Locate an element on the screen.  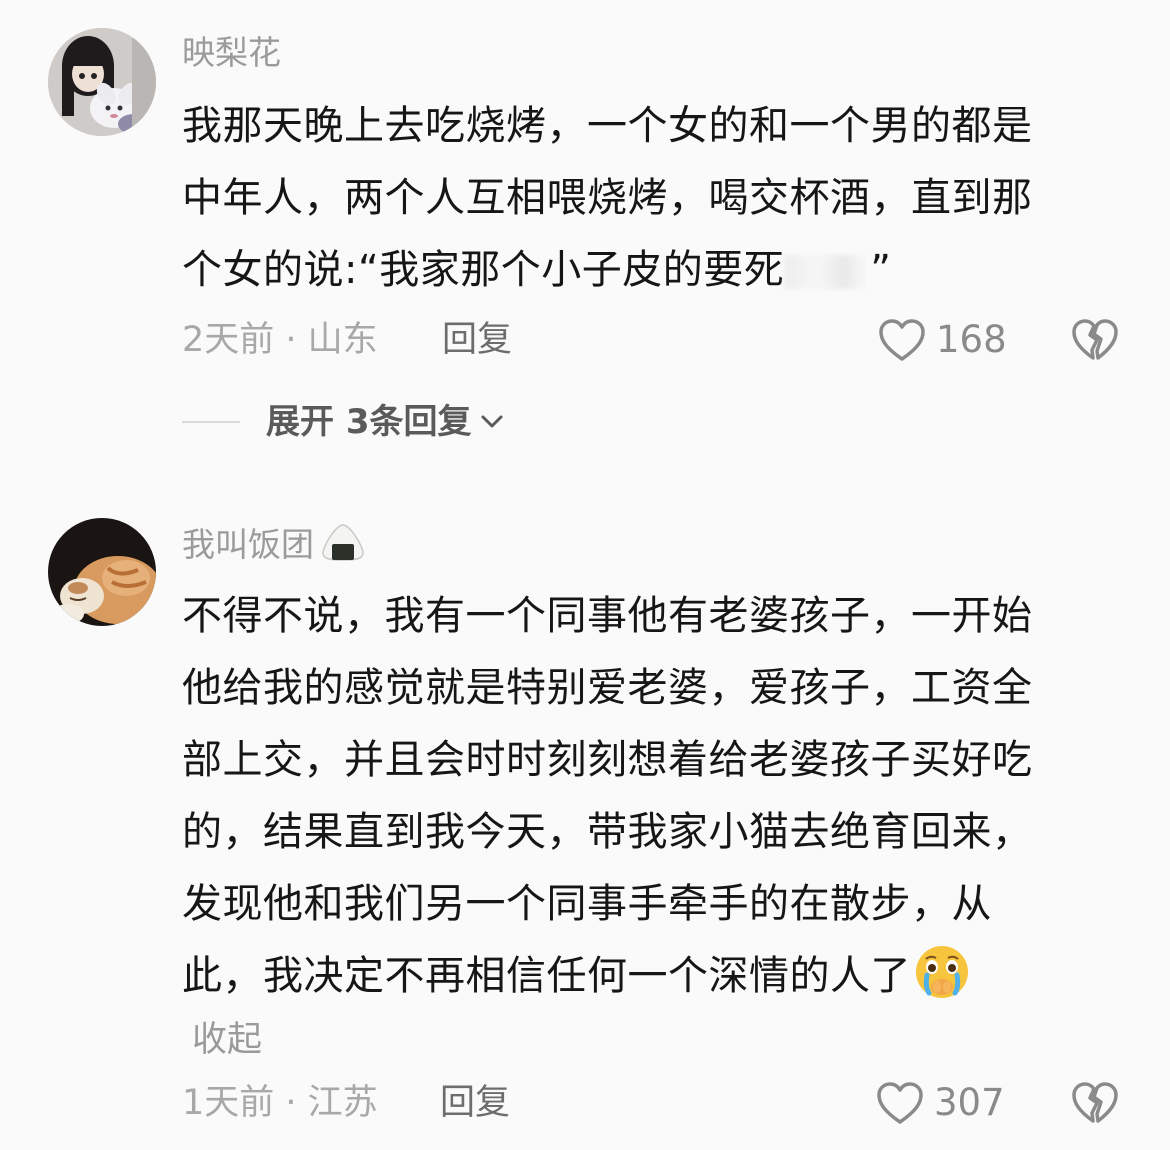
timestamp: 1天前 is located at coordinates (228, 1103).